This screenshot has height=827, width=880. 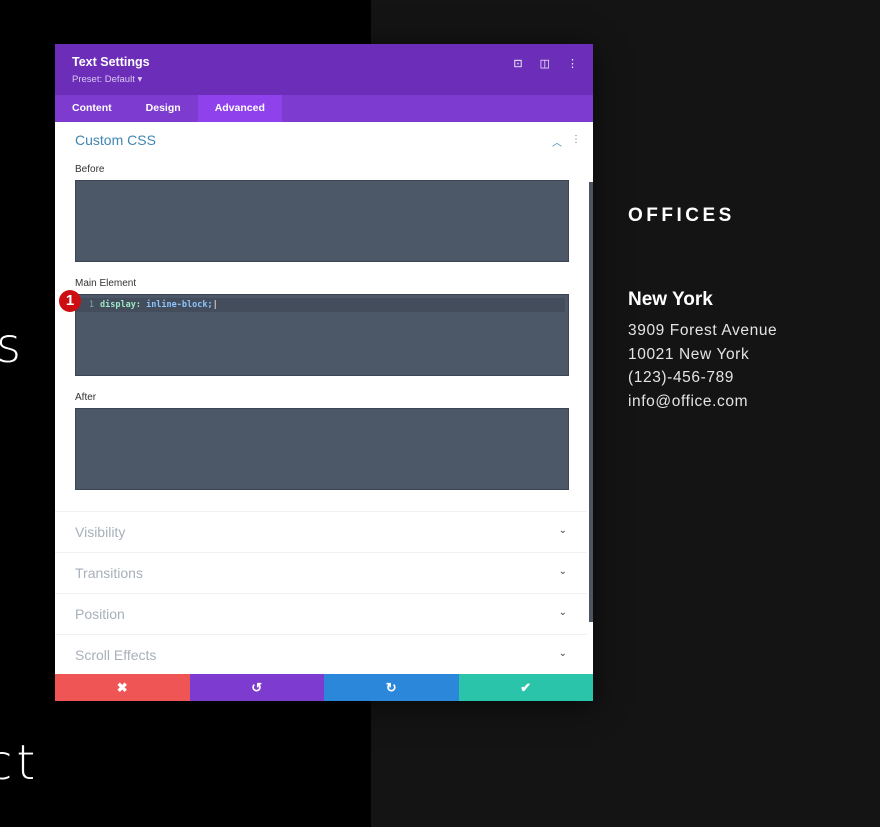 I want to click on tab-bar: Content Design Advanced, so click(x=324, y=108).